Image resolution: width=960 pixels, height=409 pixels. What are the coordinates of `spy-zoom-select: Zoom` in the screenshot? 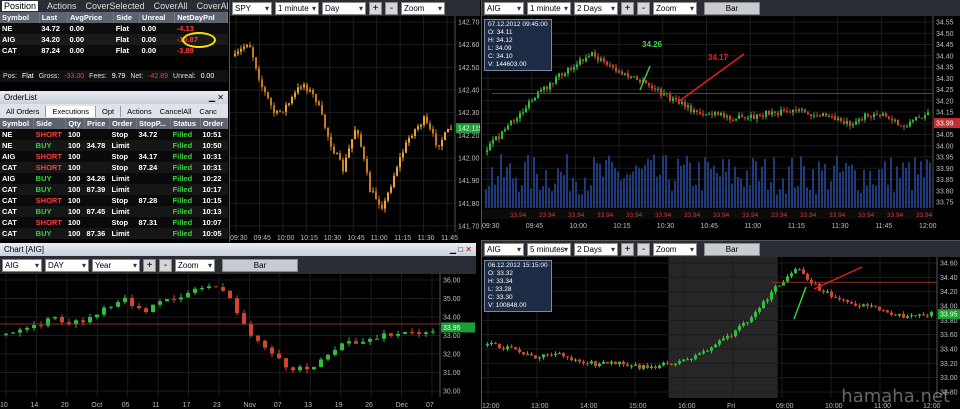 It's located at (423, 8).